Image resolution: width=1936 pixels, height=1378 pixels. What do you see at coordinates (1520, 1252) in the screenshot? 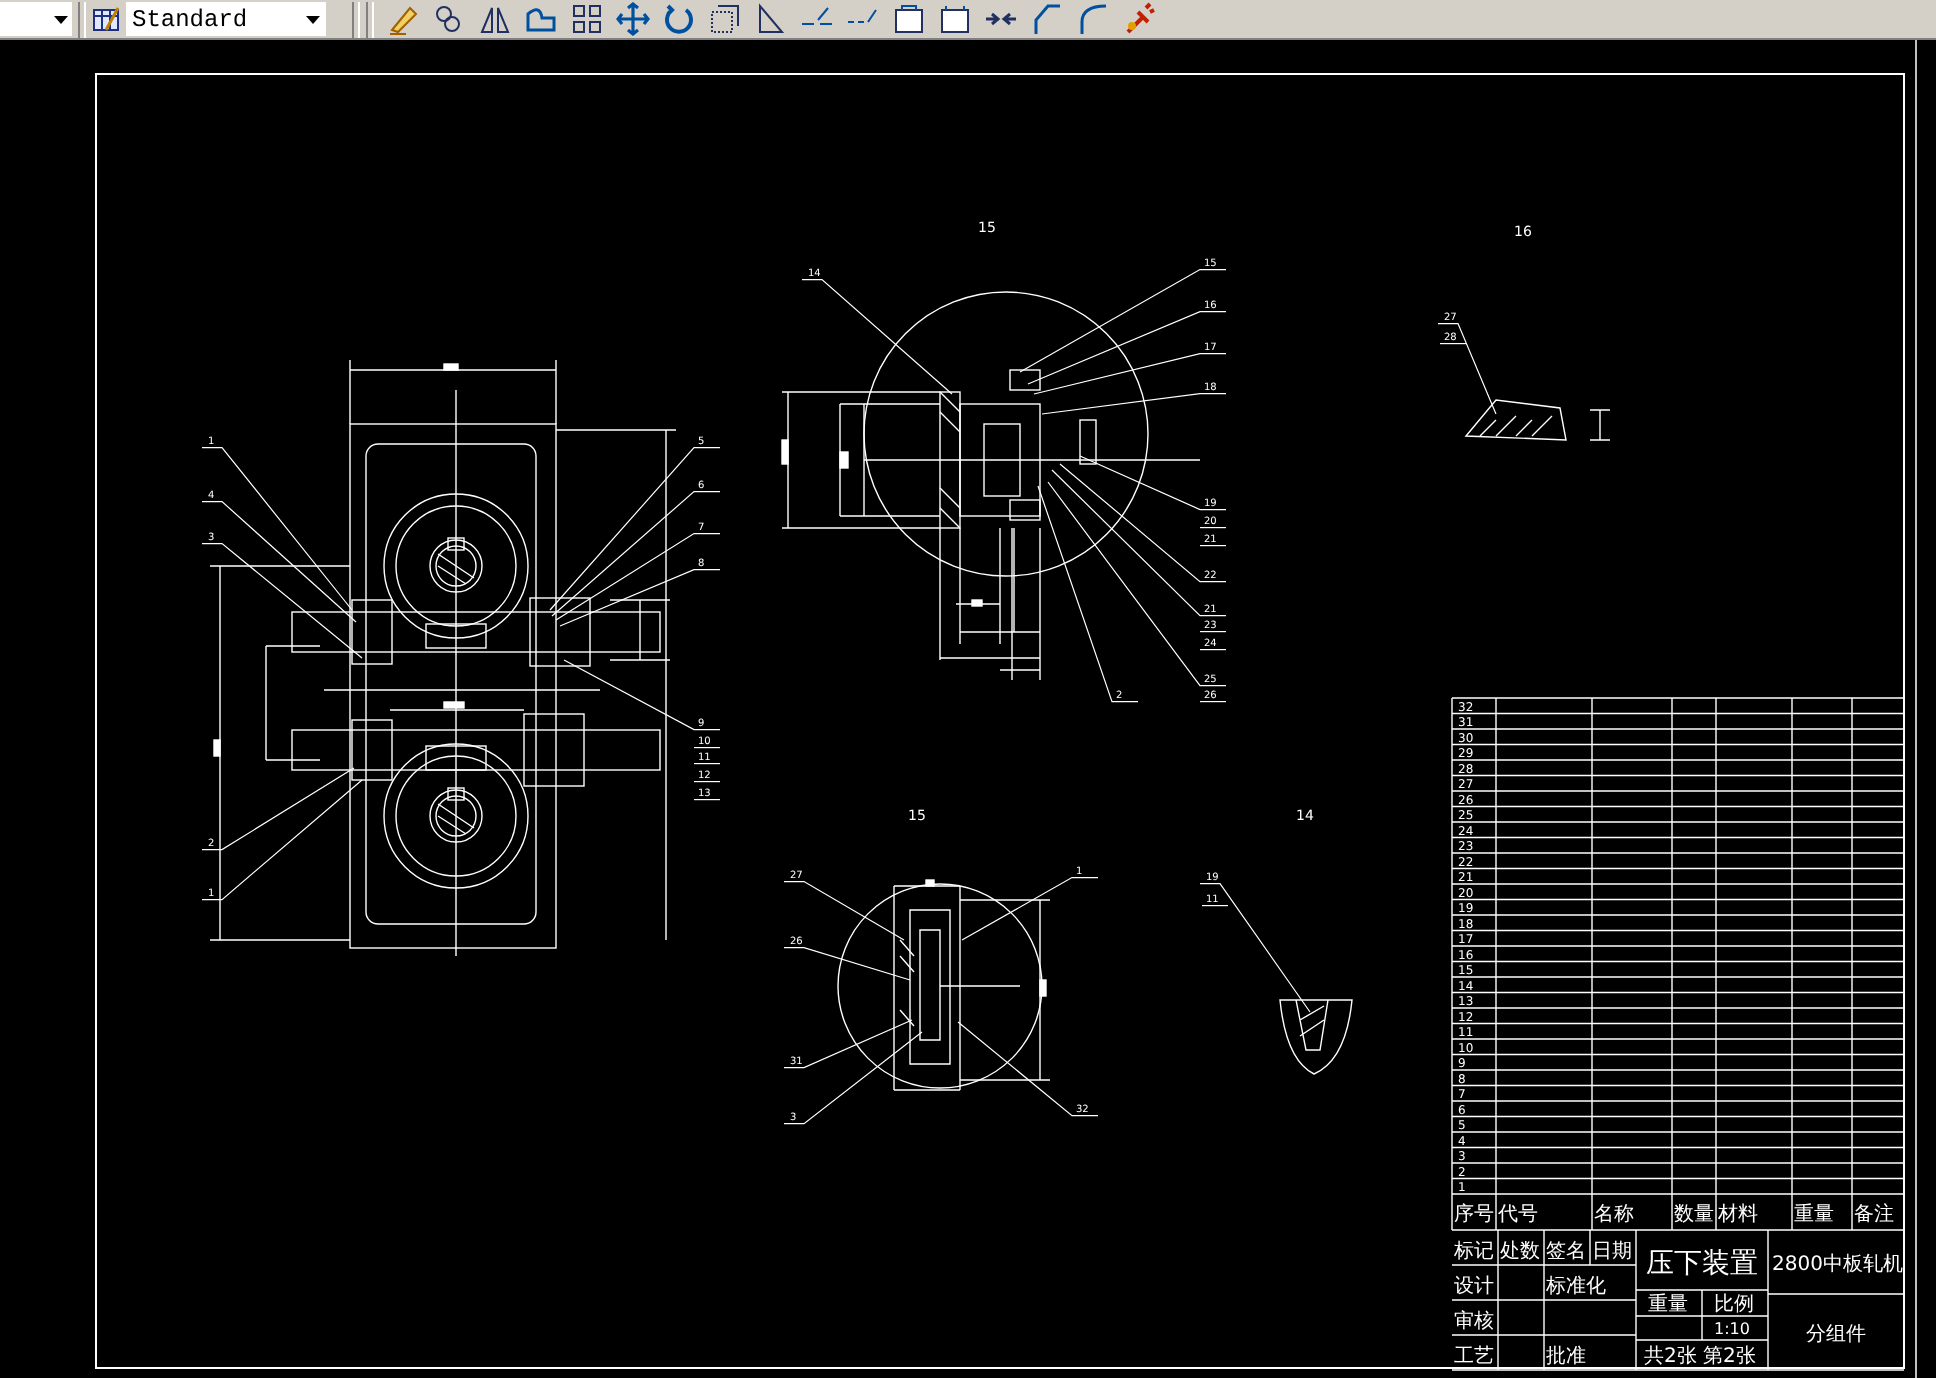
I see `title-block-label: 处数` at bounding box center [1520, 1252].